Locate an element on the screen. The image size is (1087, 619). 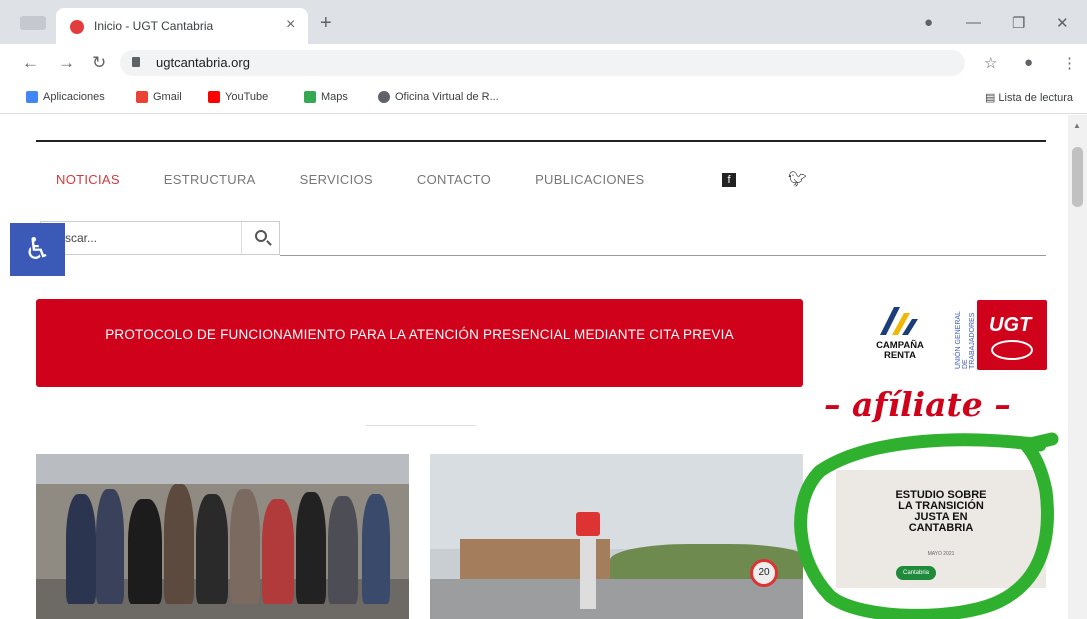
browser-toolbar: ← → ↻ ugtcantabria.org ☆ ● ⋮ is located at coordinates (543, 63).